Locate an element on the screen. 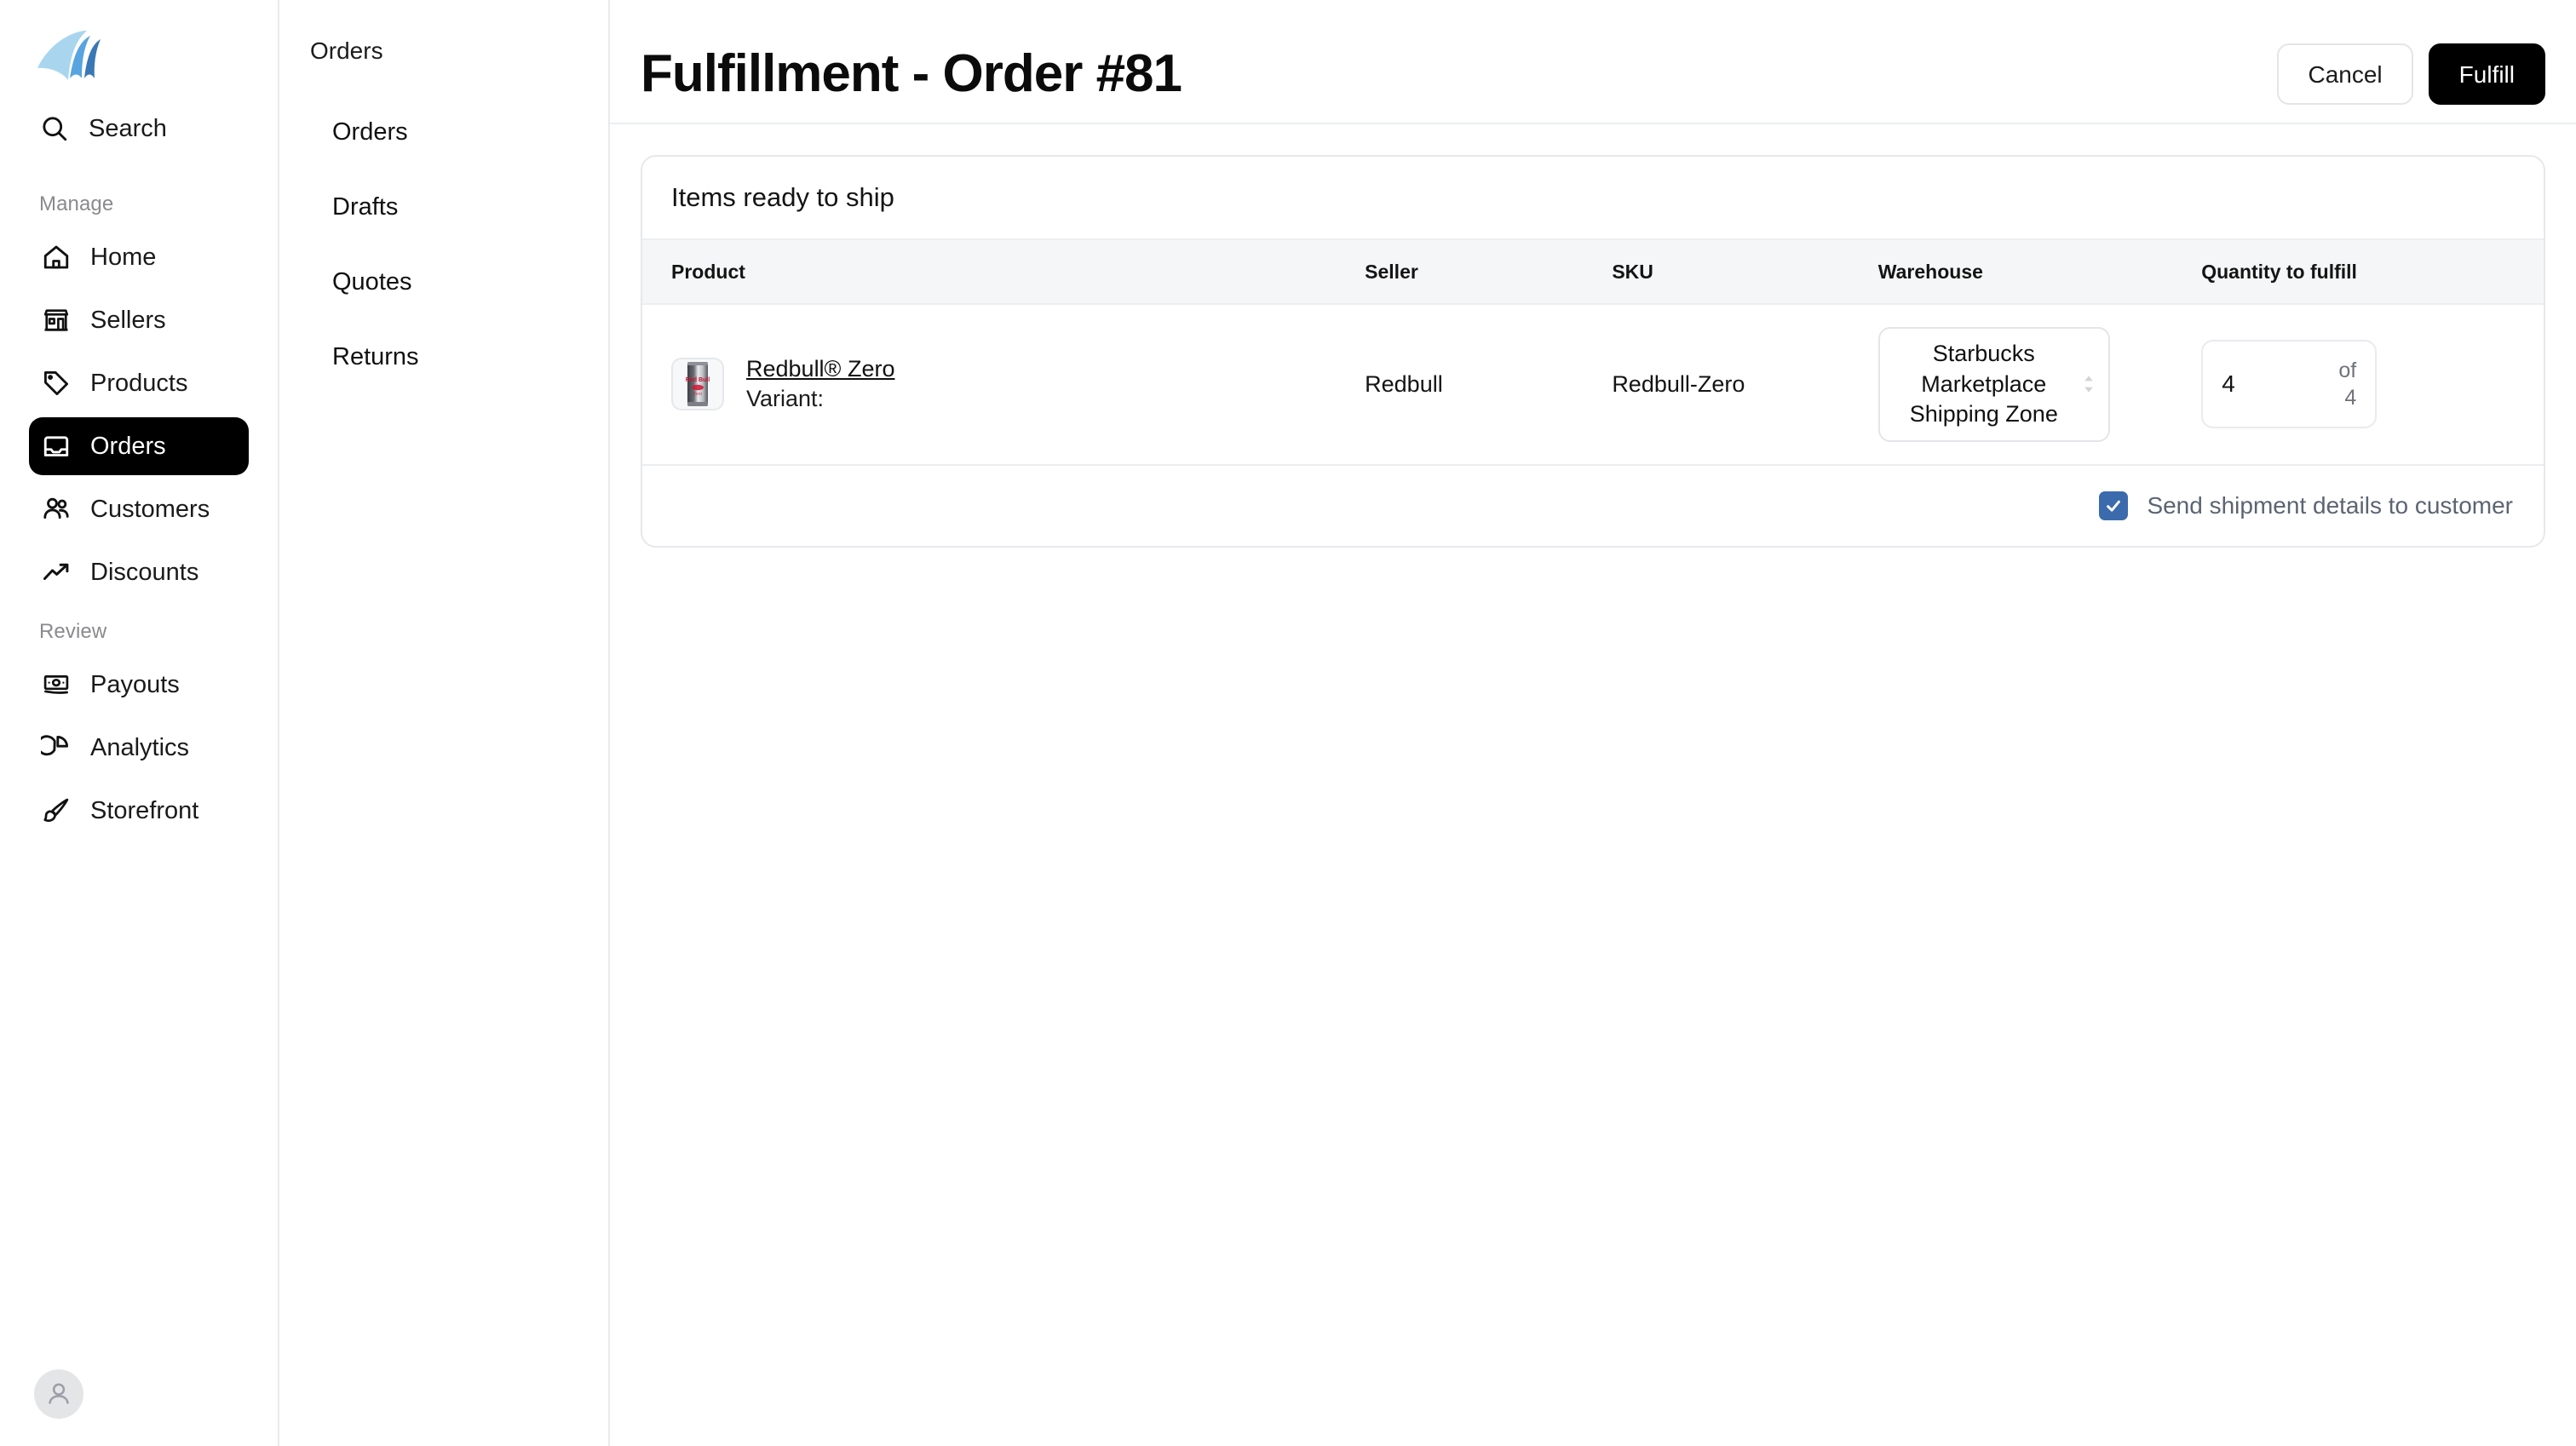 Image resolution: width=2576 pixels, height=1446 pixels. sidebar-item-products: Products is located at coordinates (139, 383).